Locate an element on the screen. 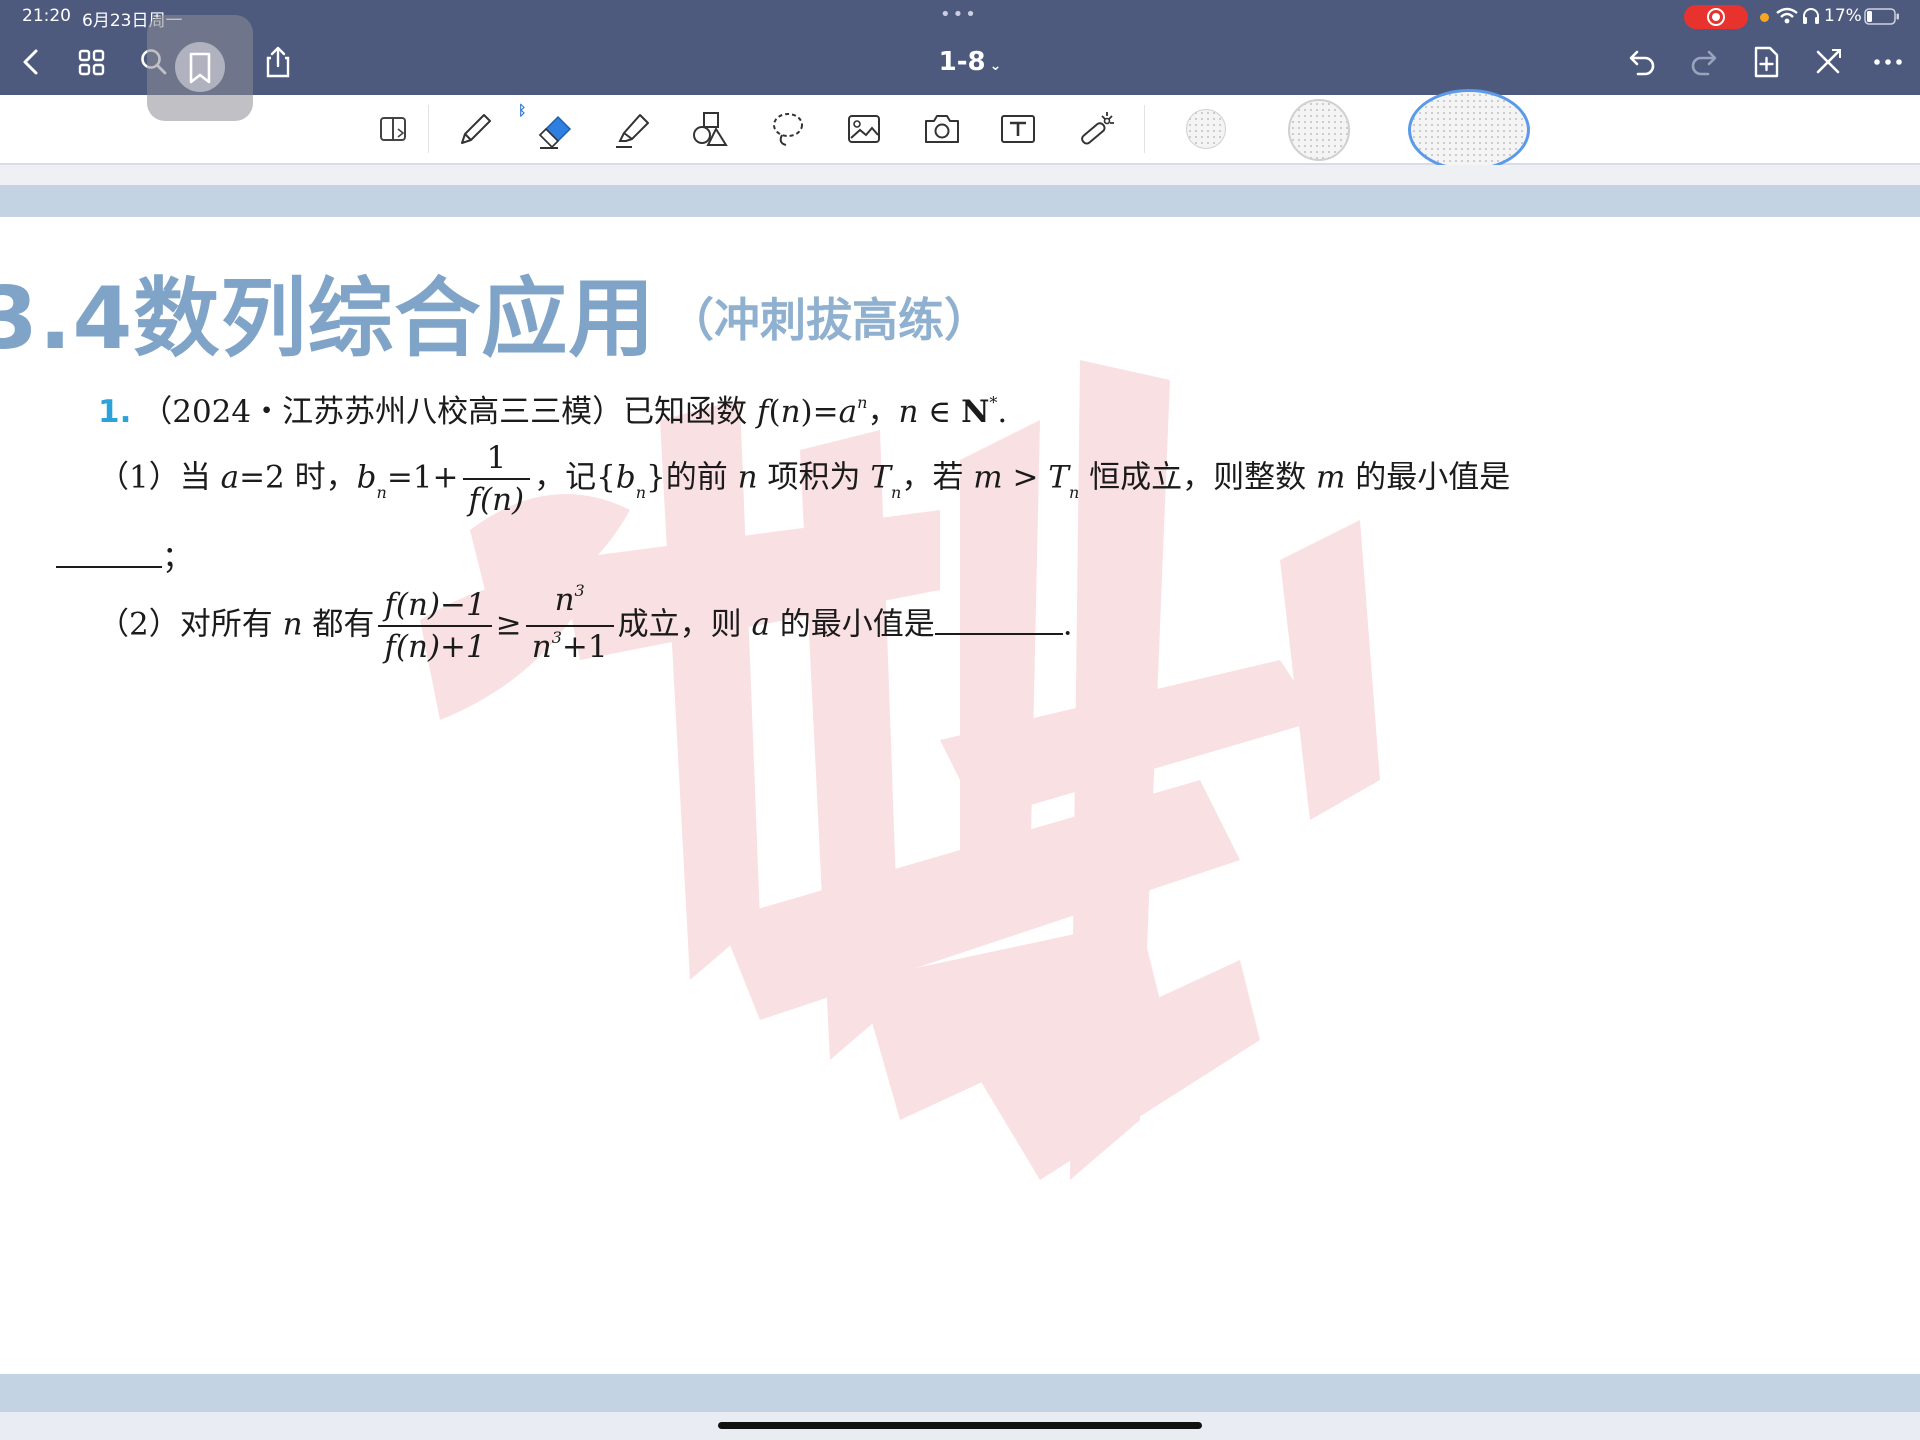  part-1-answer-line: ； is located at coordinates (124, 554).